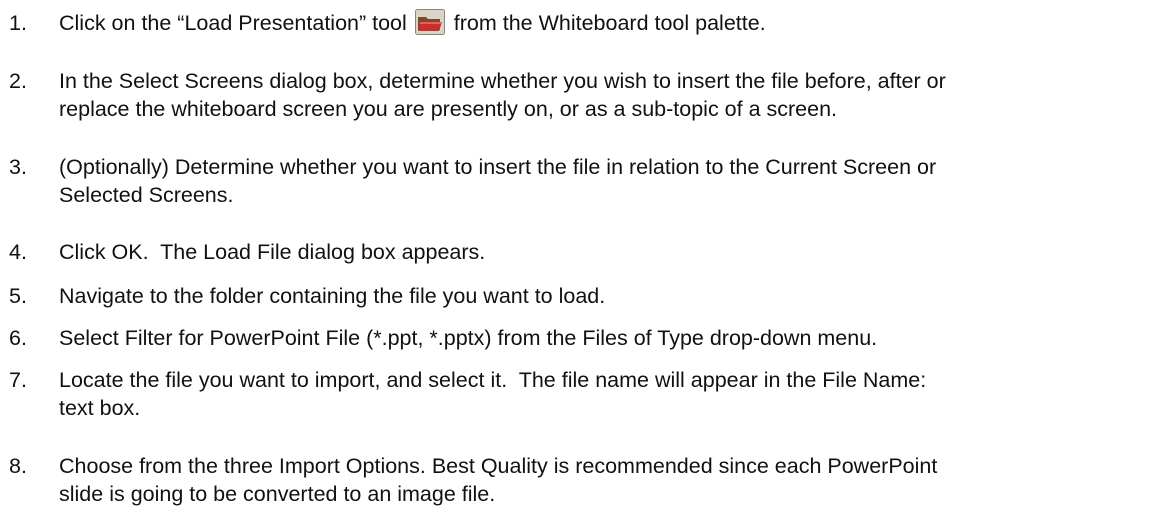  What do you see at coordinates (18, 252) in the screenshot?
I see `step-number: 4.` at bounding box center [18, 252].